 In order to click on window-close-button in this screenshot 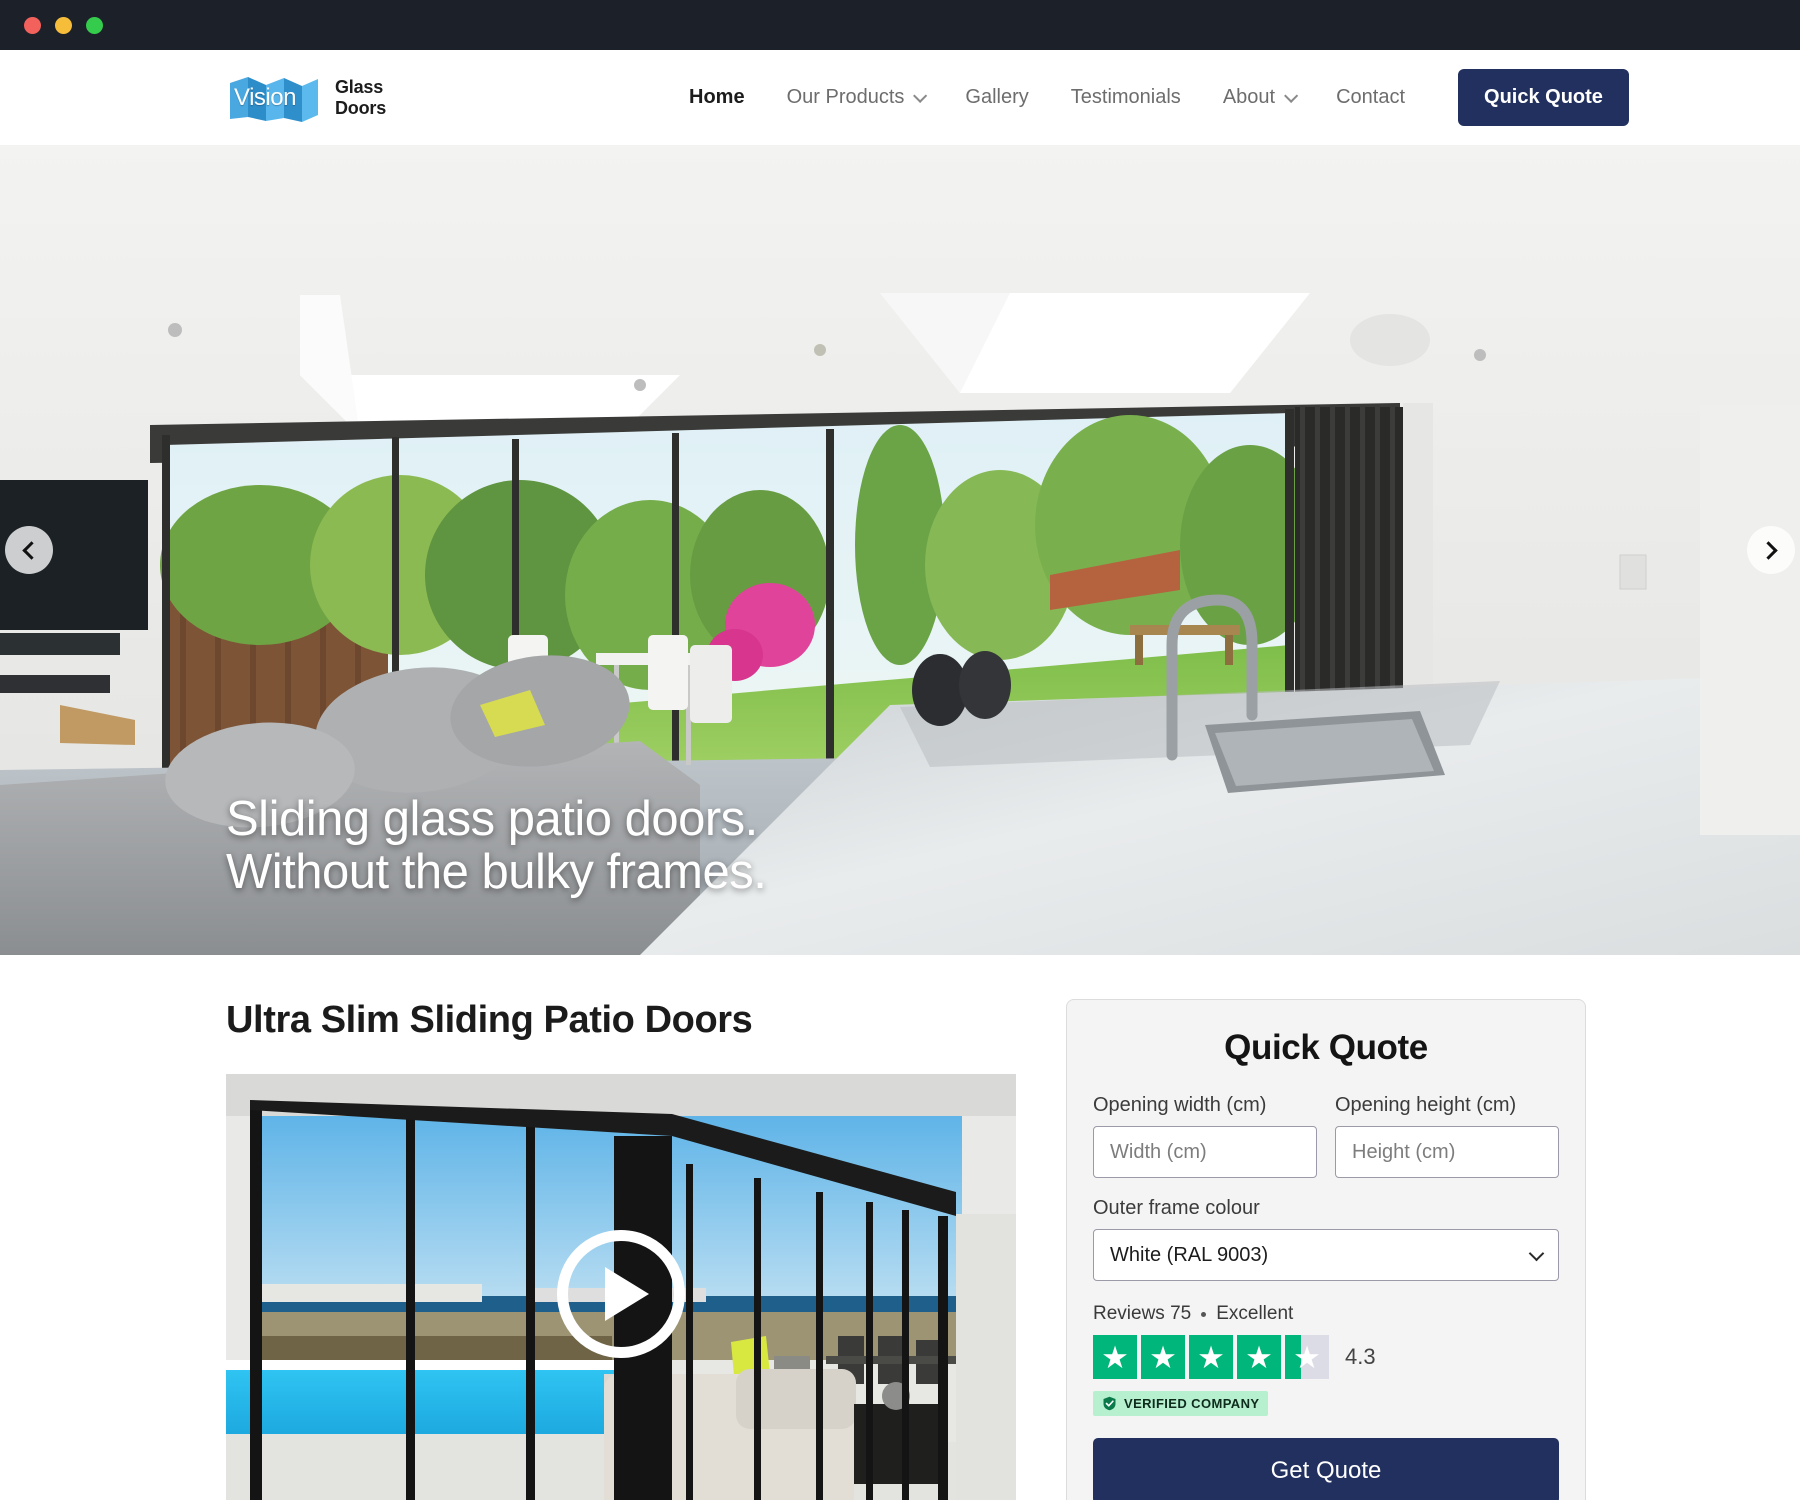, I will do `click(32, 25)`.